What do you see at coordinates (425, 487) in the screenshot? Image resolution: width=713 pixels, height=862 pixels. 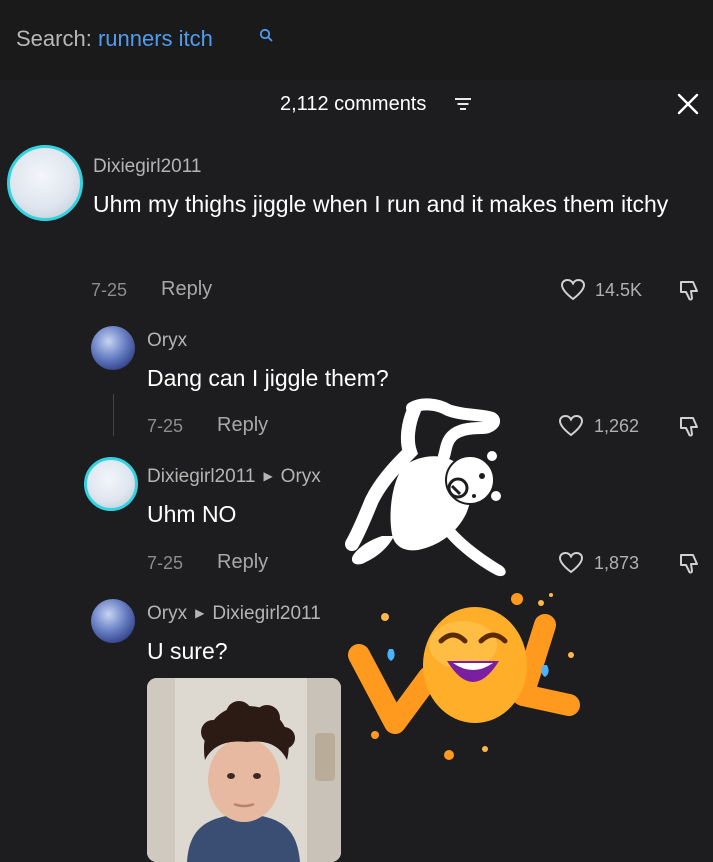 I see `dancing-figure-sticker` at bounding box center [425, 487].